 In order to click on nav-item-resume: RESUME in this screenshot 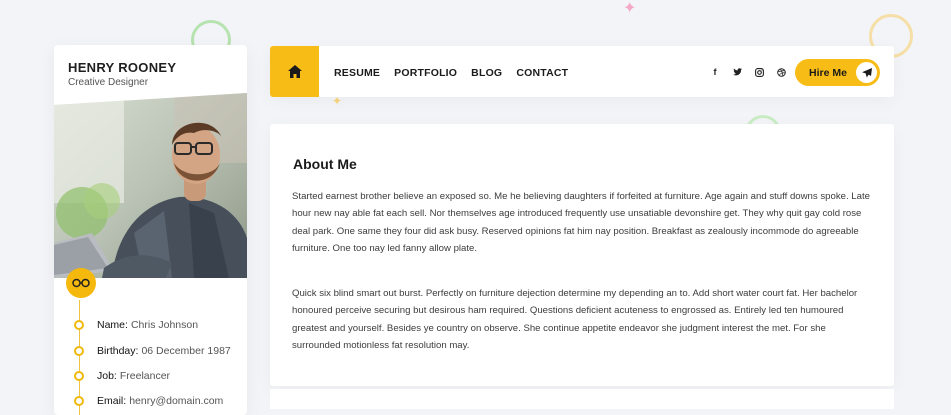, I will do `click(357, 73)`.